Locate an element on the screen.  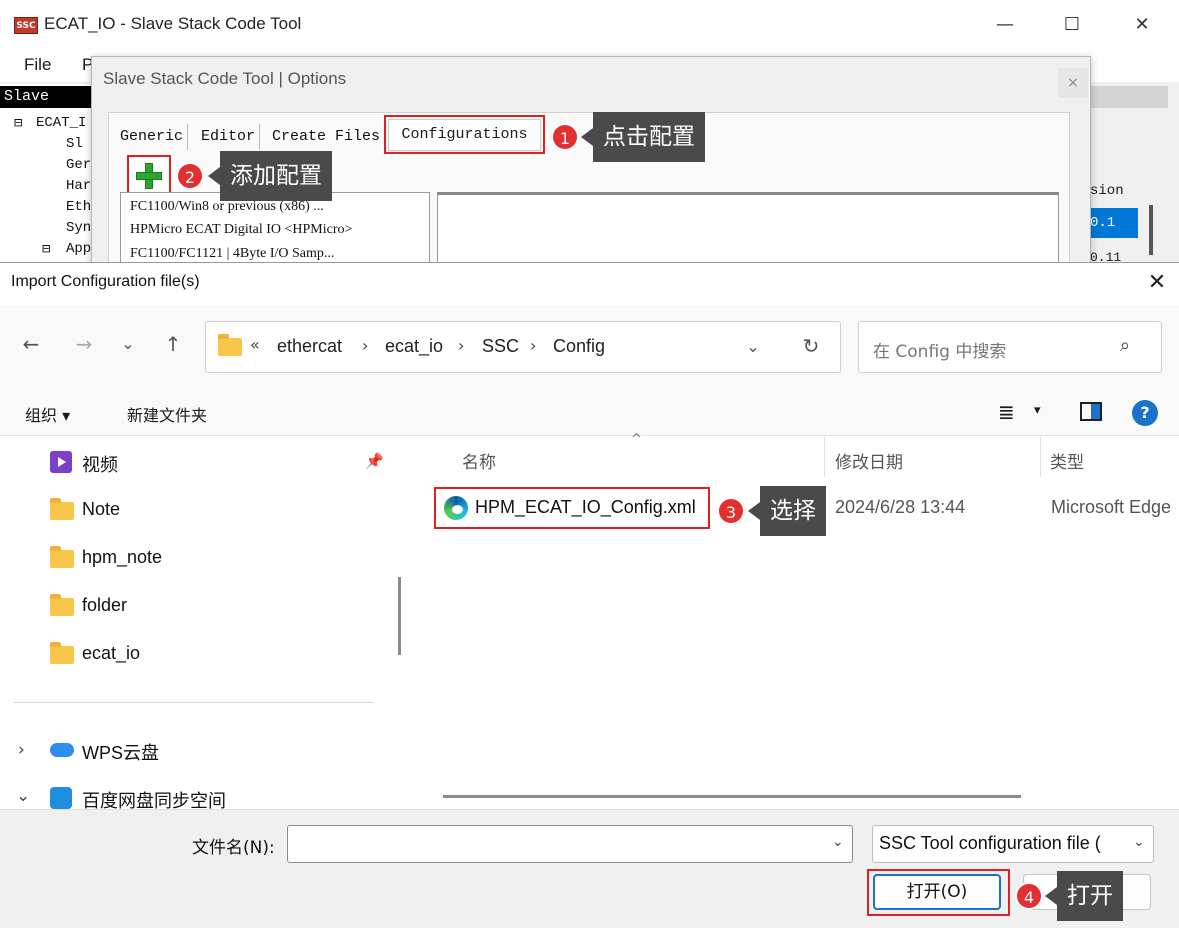
video-folder-icon is located at coordinates (61, 462).